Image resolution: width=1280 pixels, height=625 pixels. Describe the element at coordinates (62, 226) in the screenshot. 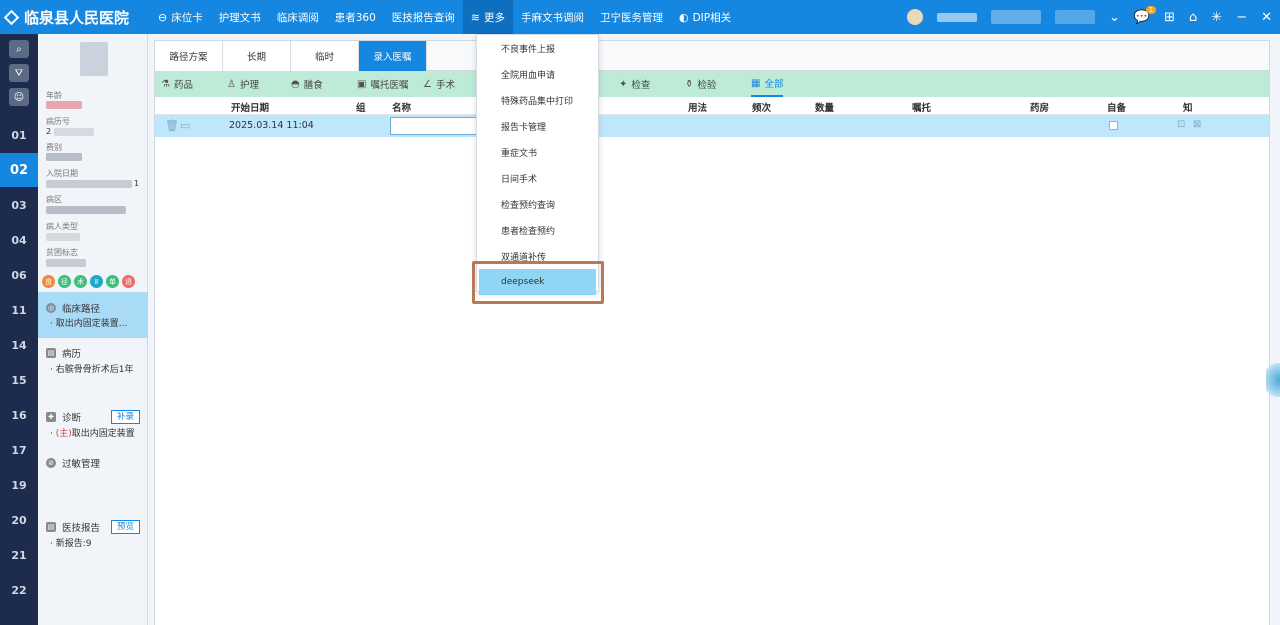

I see `patient-type-label: 病人类型` at that location.